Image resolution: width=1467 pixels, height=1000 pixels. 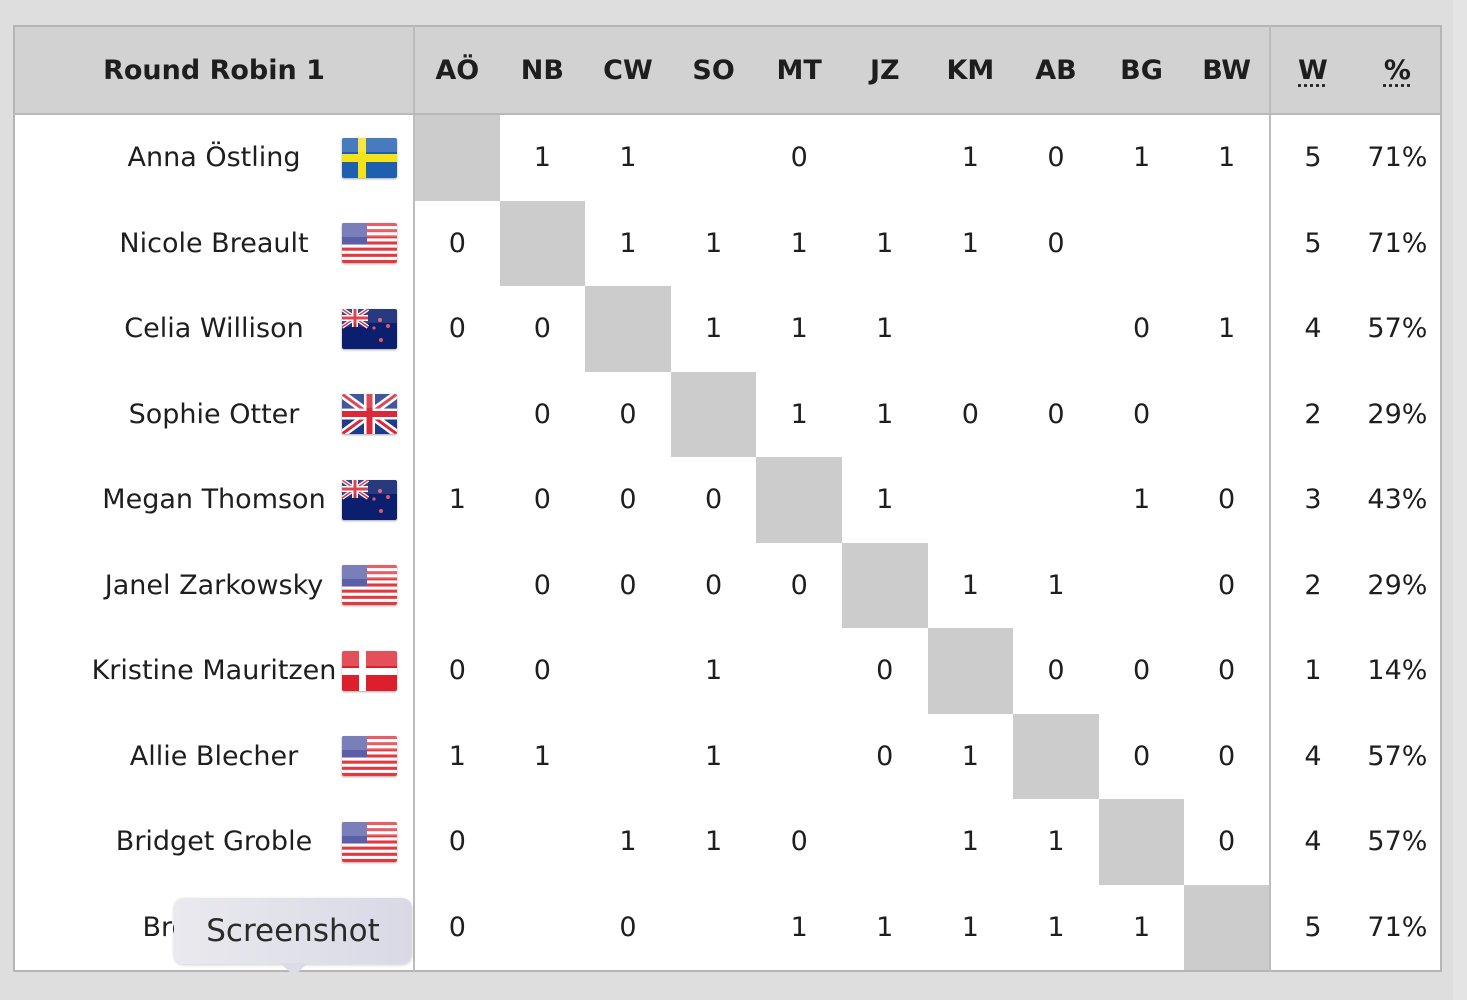 What do you see at coordinates (727, 585) in the screenshot?
I see `table-row: Janel Zarkowsky 0 0 0 0 1 1 0 2 29%` at bounding box center [727, 585].